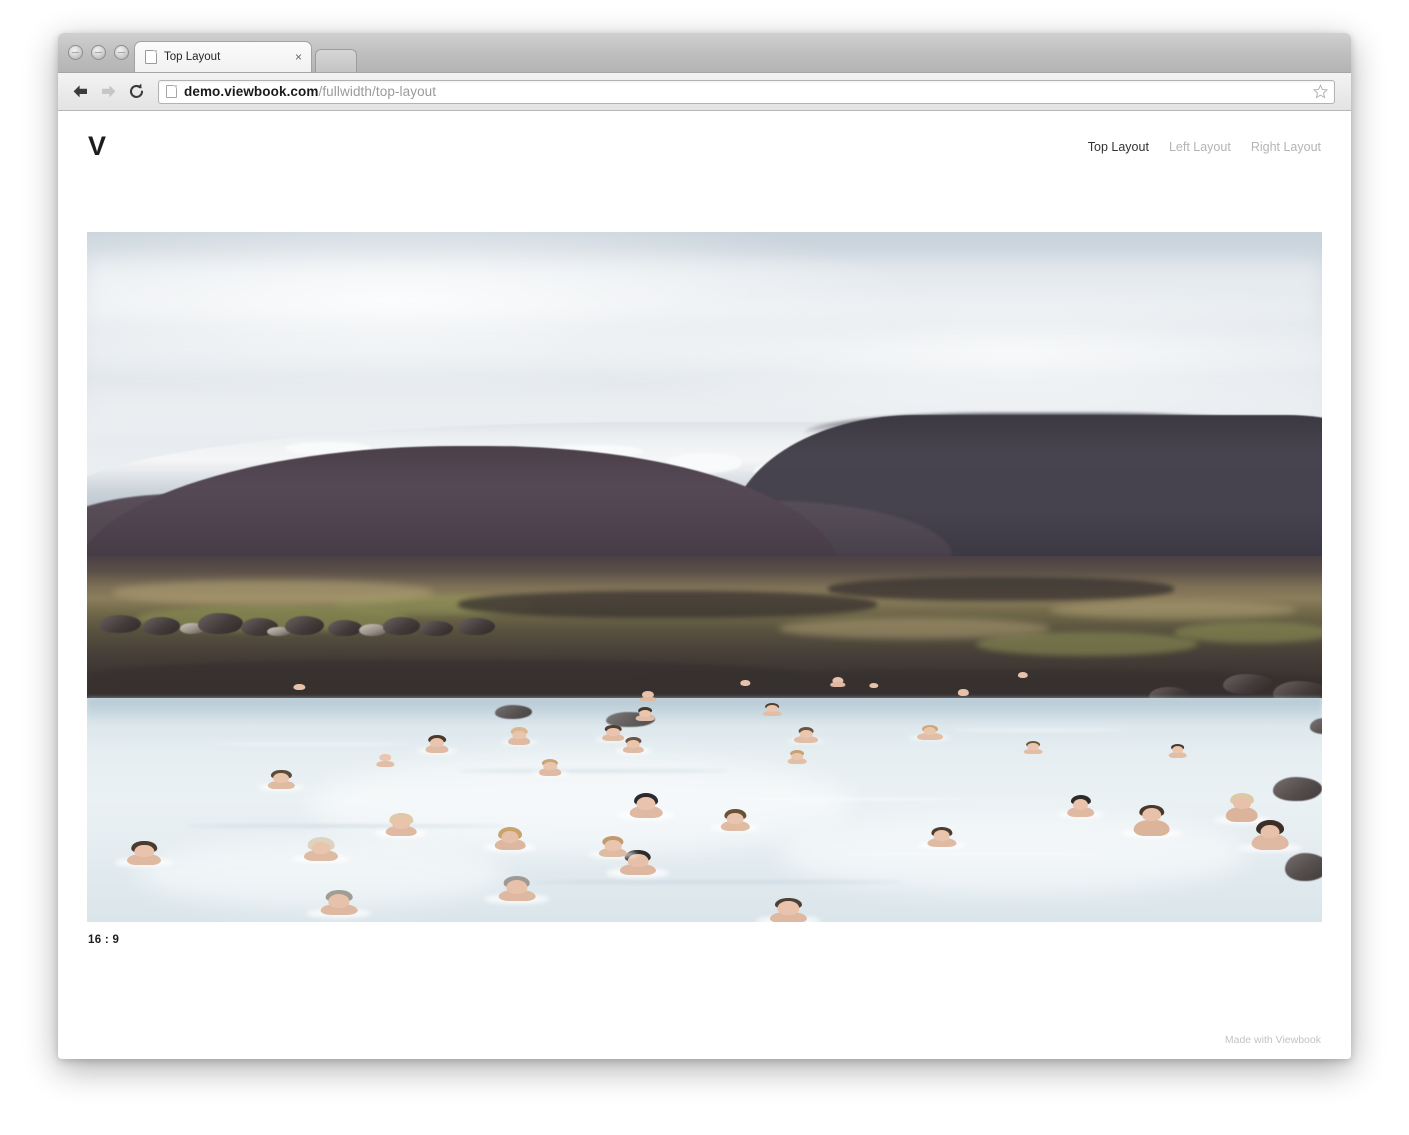 This screenshot has height=1135, width=1409. Describe the element at coordinates (80, 92) in the screenshot. I see `back-button` at that location.